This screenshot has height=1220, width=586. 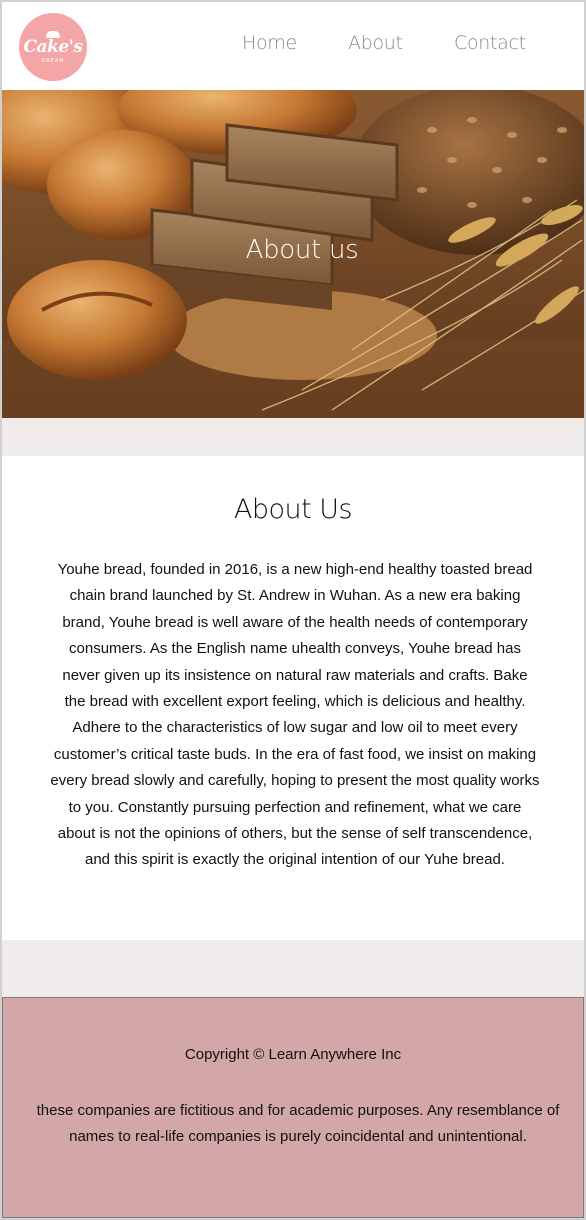 I want to click on logo-wordmark: Cake's, so click(x=53, y=46).